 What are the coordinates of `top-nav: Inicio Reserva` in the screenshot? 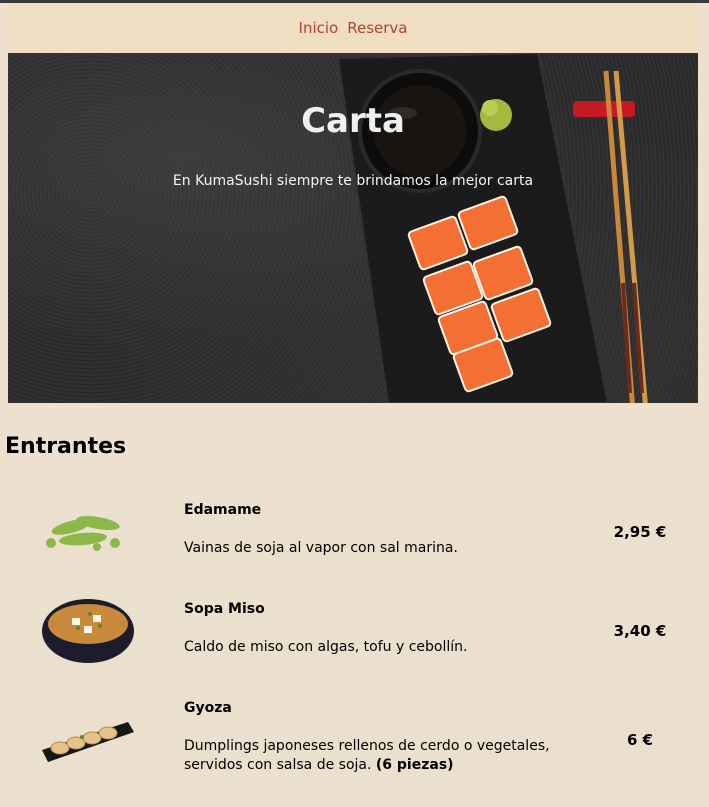 It's located at (353, 28).